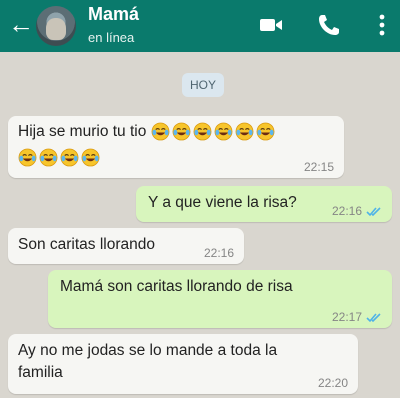 The height and width of the screenshot is (398, 400). Describe the element at coordinates (148, 350) in the screenshot. I see `message-text: Ay no me jodas se lo mande a toda la` at that location.